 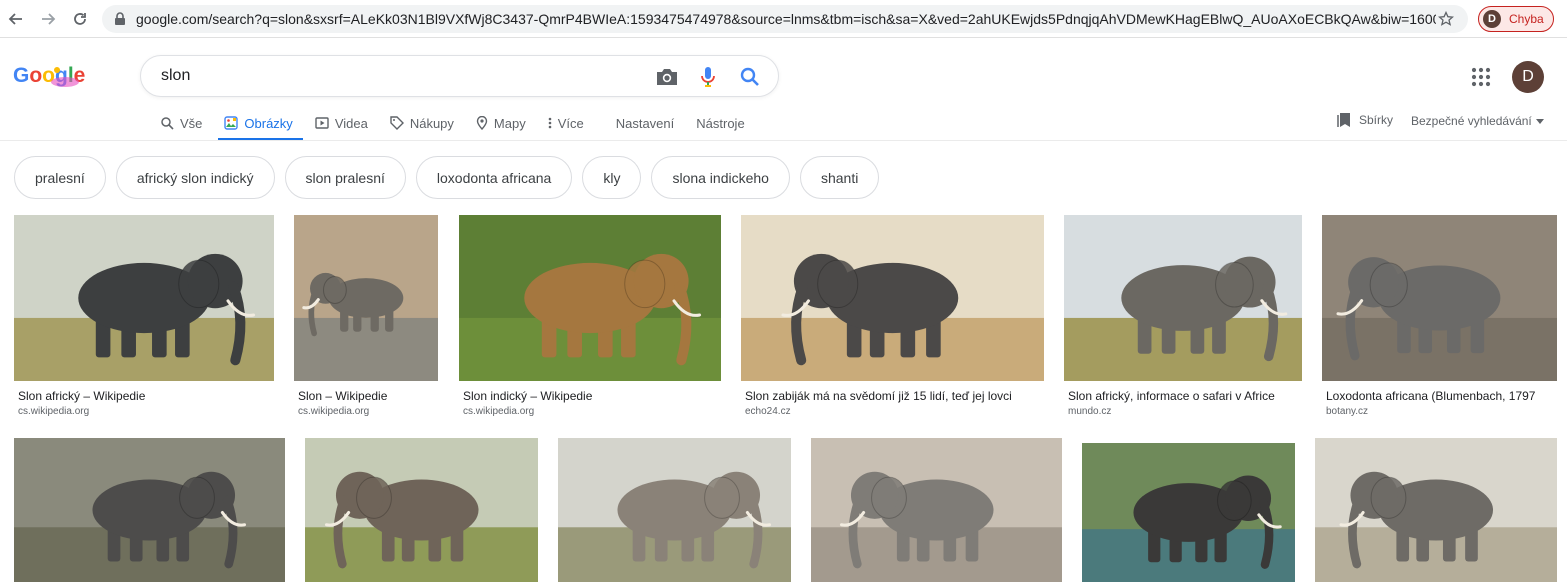 What do you see at coordinates (550, 123) in the screenshot?
I see `more-vert-icon` at bounding box center [550, 123].